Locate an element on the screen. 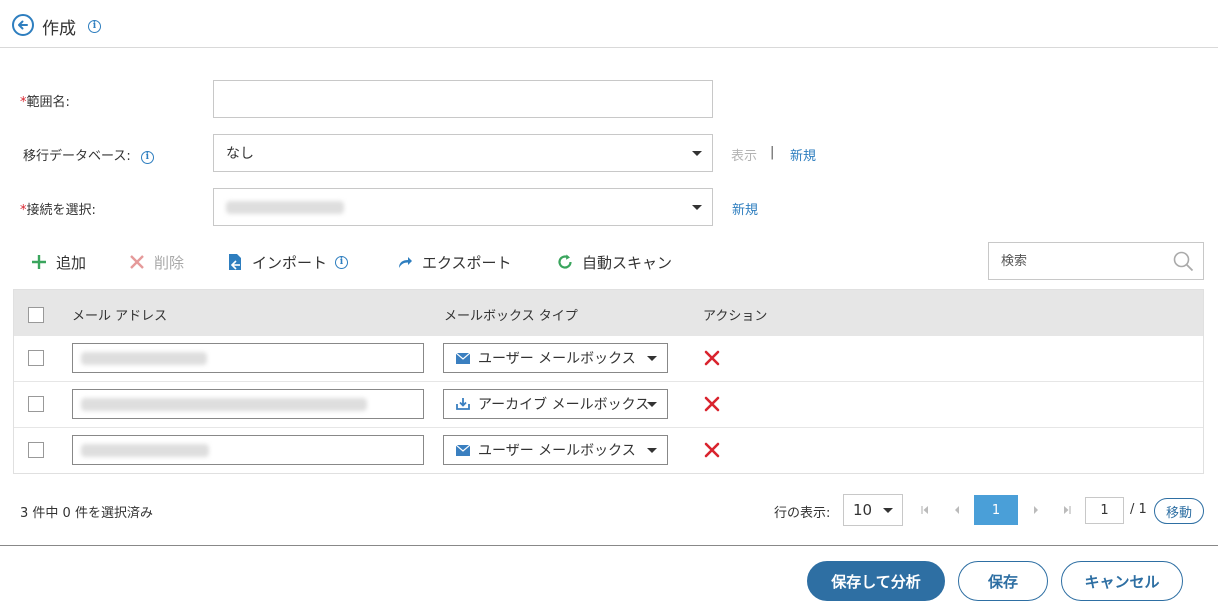 The image size is (1218, 612). import-label: インポート is located at coordinates (290, 262).